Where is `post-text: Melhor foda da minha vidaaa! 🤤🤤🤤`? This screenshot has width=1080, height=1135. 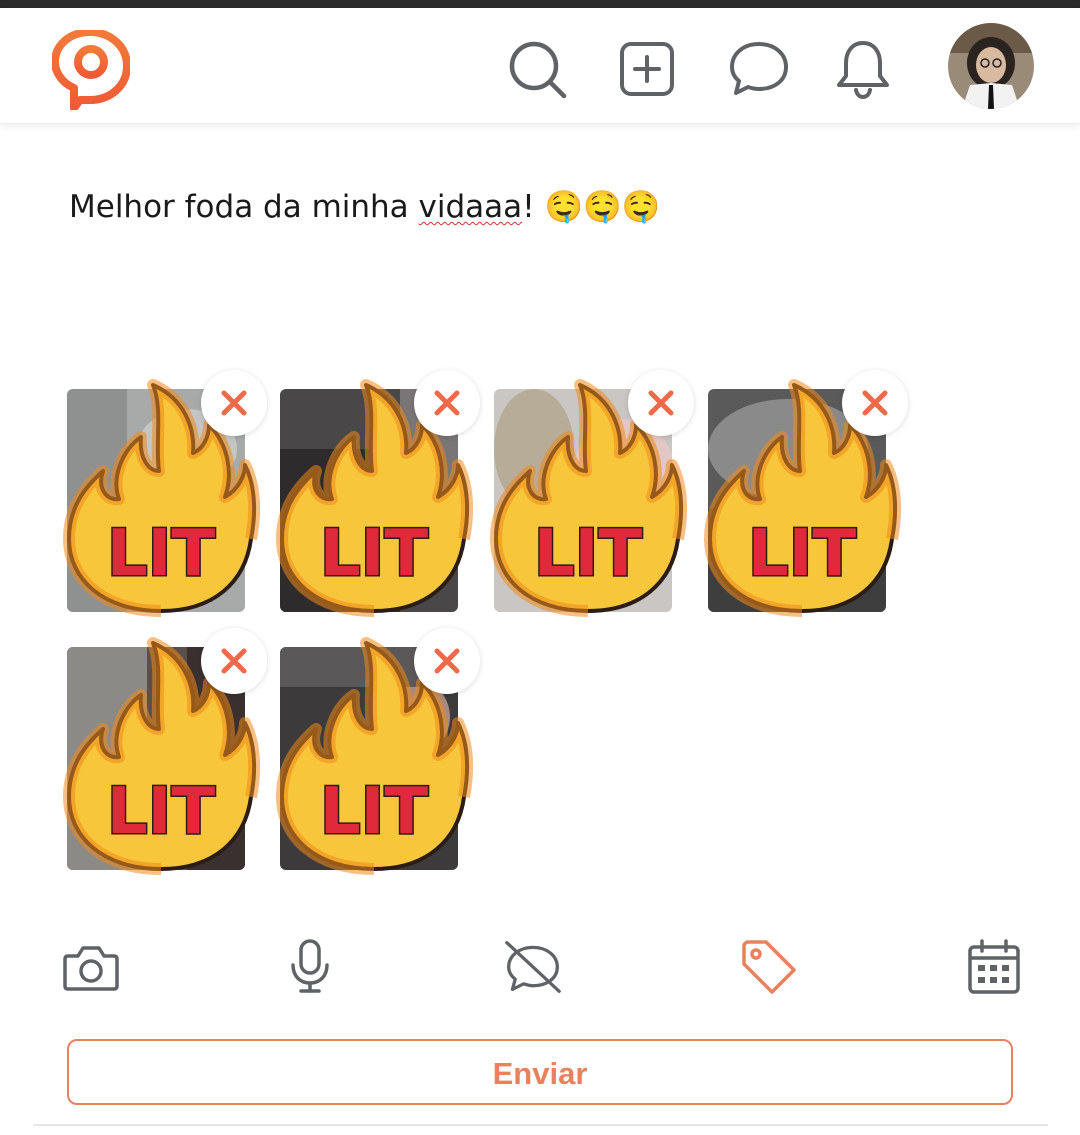 post-text: Melhor foda da minha vidaaa! 🤤🤤🤤 is located at coordinates (364, 206).